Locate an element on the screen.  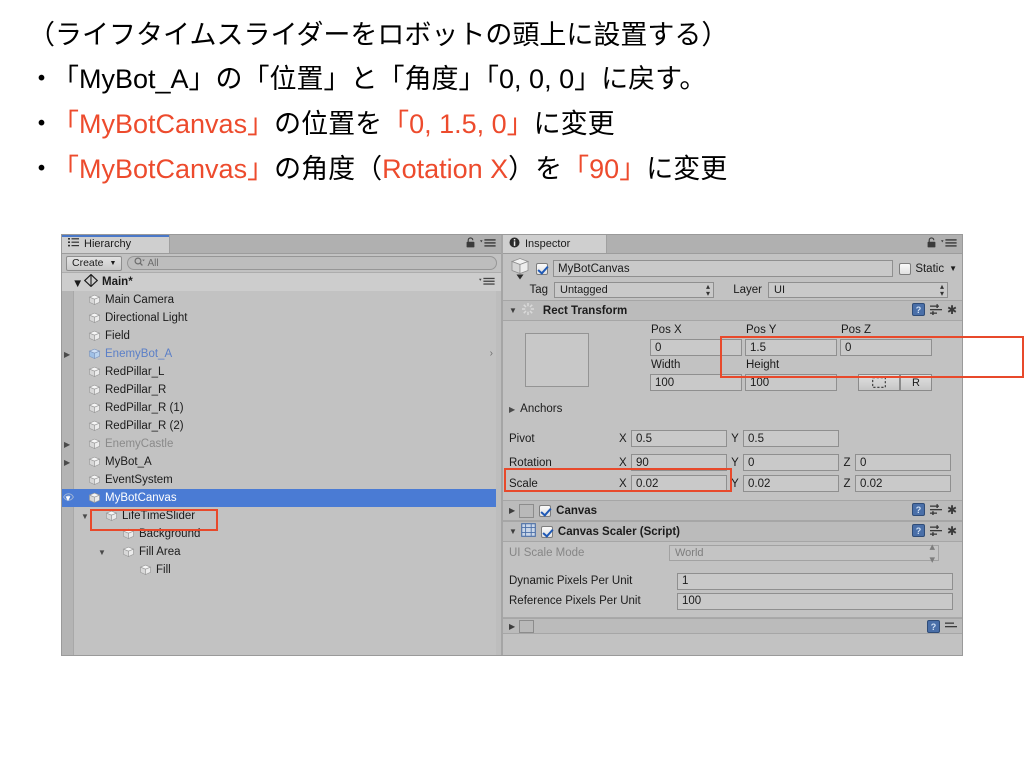
raw-edit-button: R is located at coordinates (916, 382).